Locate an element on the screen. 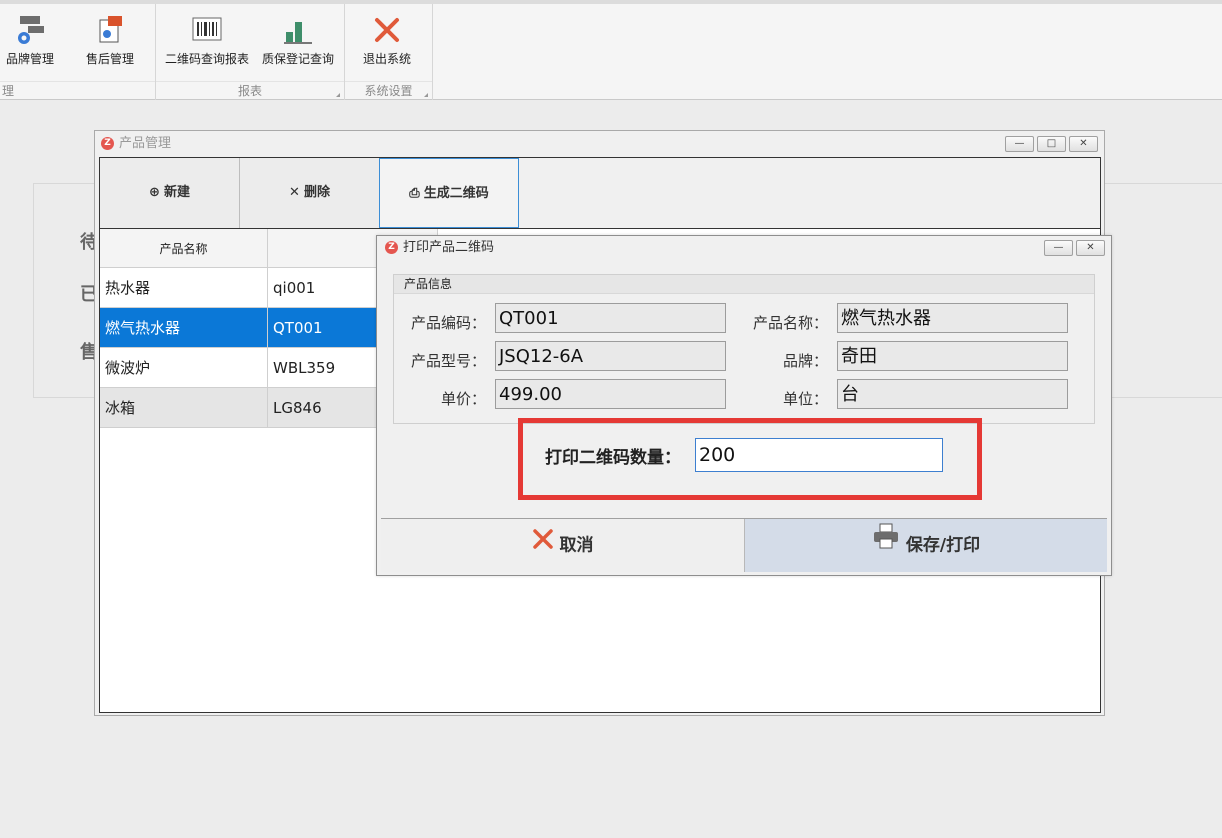  cell-product-name: 燃气热水器 is located at coordinates (184, 327).